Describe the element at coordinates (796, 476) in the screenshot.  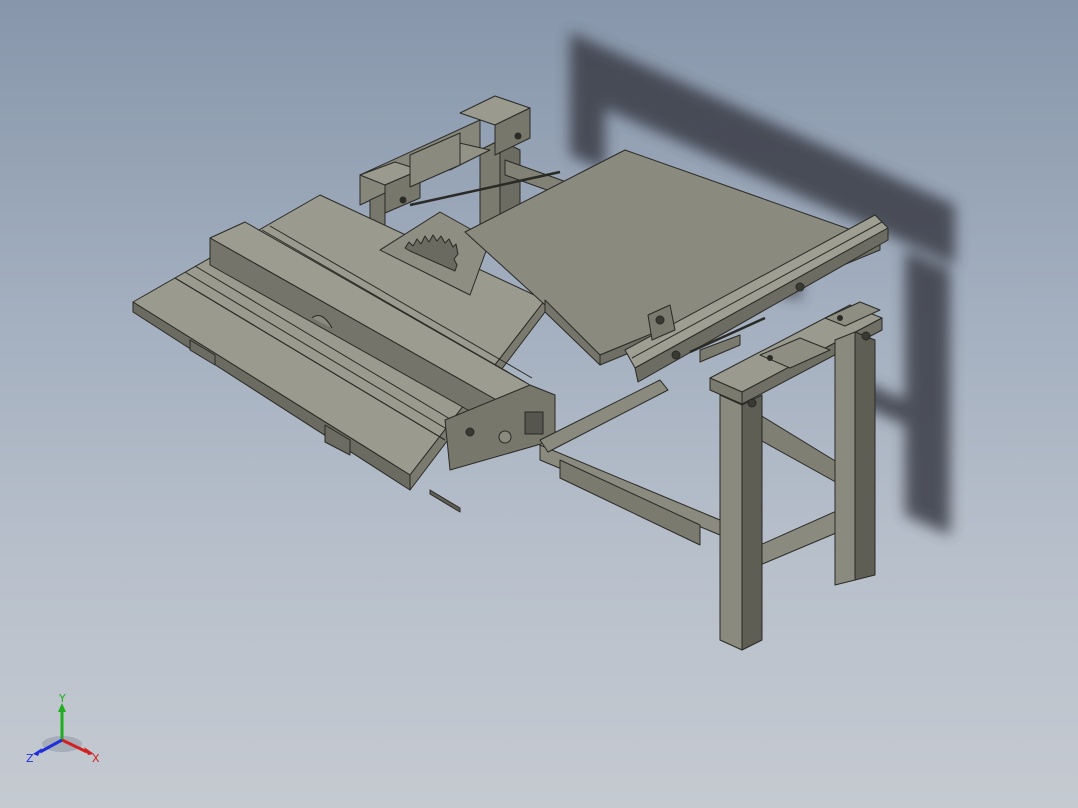
I see `front-leg-assembly` at that location.